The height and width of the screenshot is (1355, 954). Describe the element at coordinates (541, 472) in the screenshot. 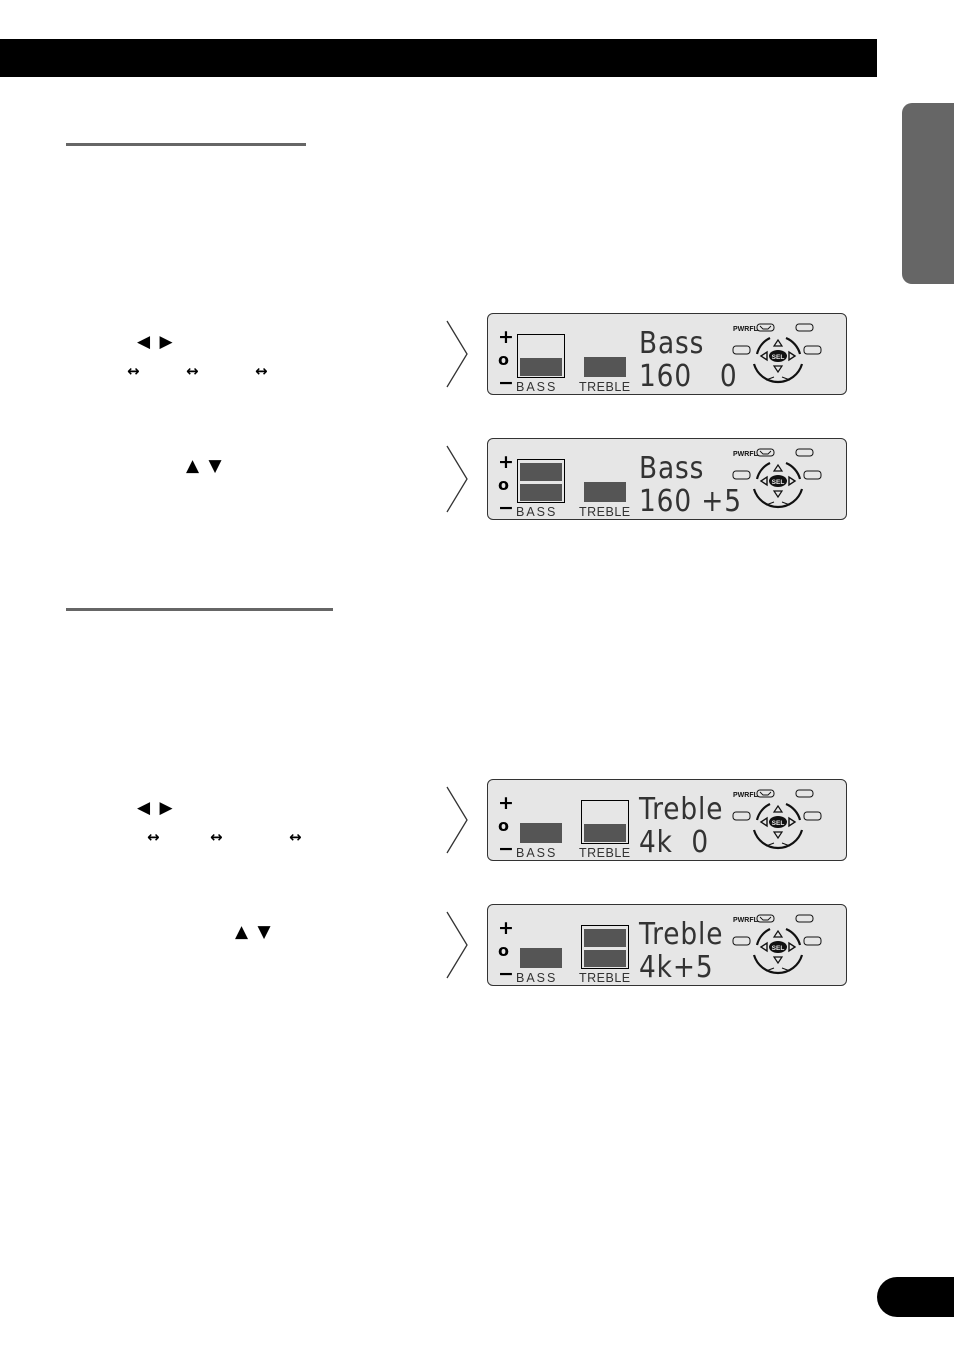

I see `bass-bar-segment-high` at that location.